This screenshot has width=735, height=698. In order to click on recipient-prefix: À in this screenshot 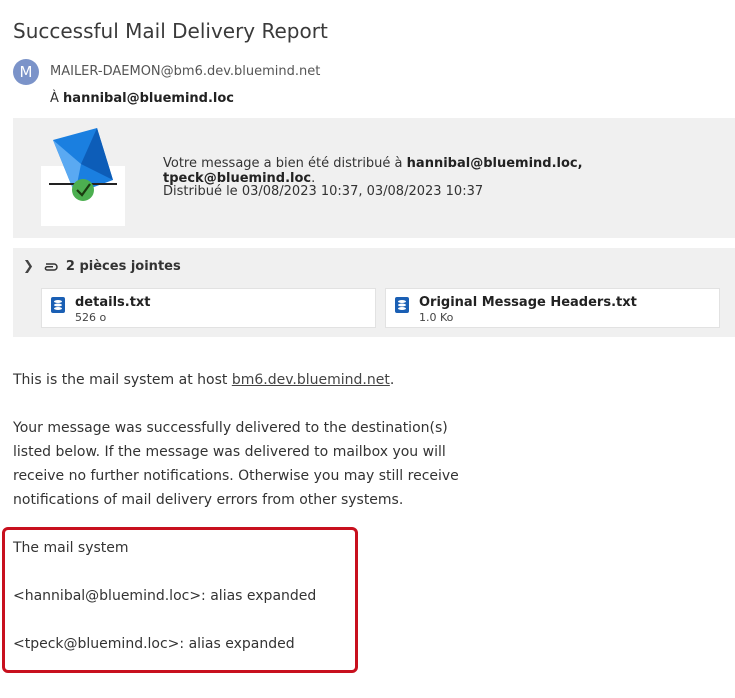, I will do `click(54, 98)`.